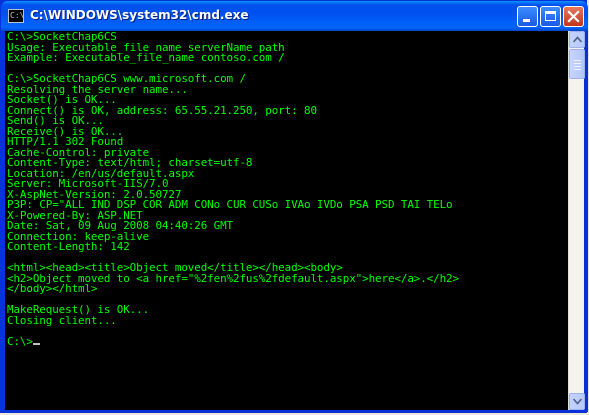 The width and height of the screenshot is (589, 415). What do you see at coordinates (52, 288) in the screenshot?
I see `console-line: </body></html>` at bounding box center [52, 288].